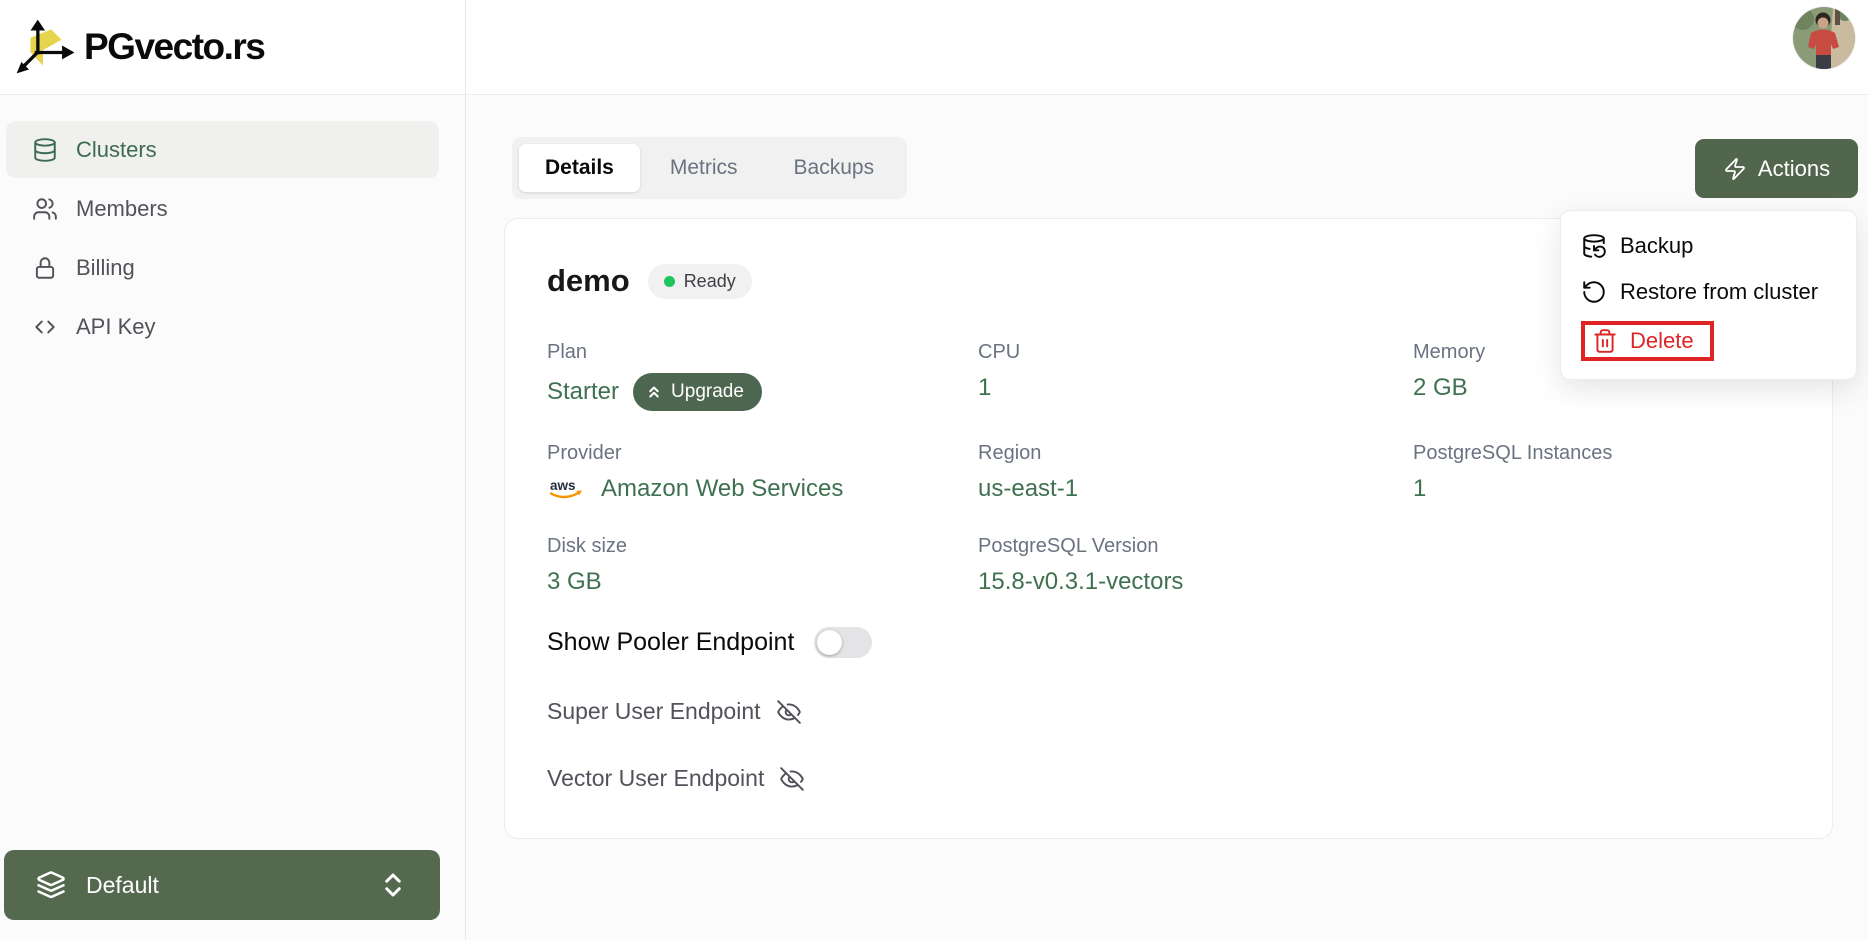 The image size is (1868, 940). What do you see at coordinates (563, 485) in the screenshot?
I see `svg-text: aws` at bounding box center [563, 485].